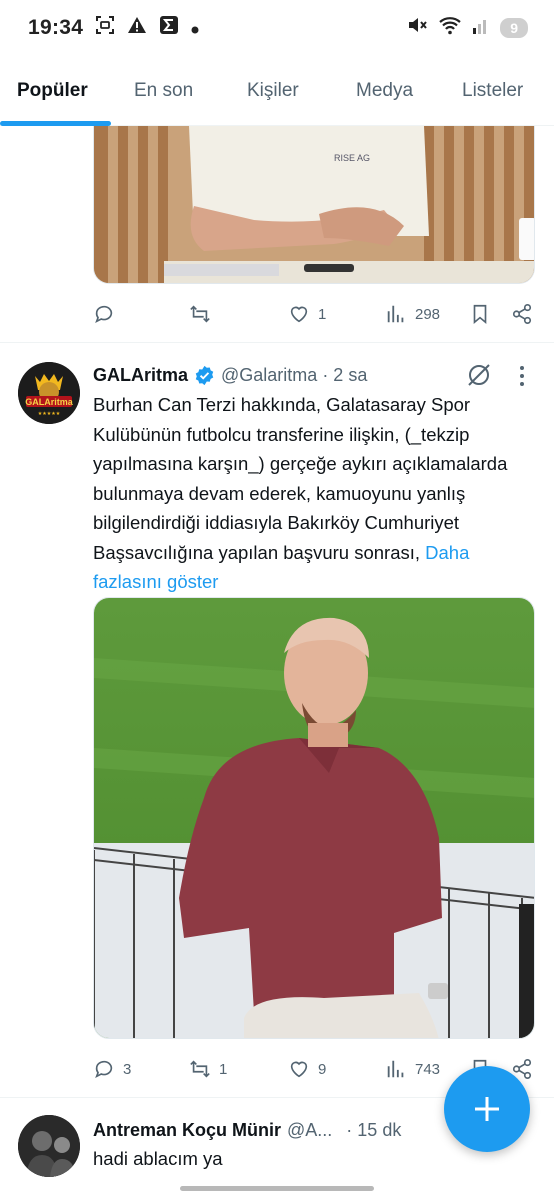 The height and width of the screenshot is (1200, 554). I want to click on verified-badge-icon, so click(204, 375).